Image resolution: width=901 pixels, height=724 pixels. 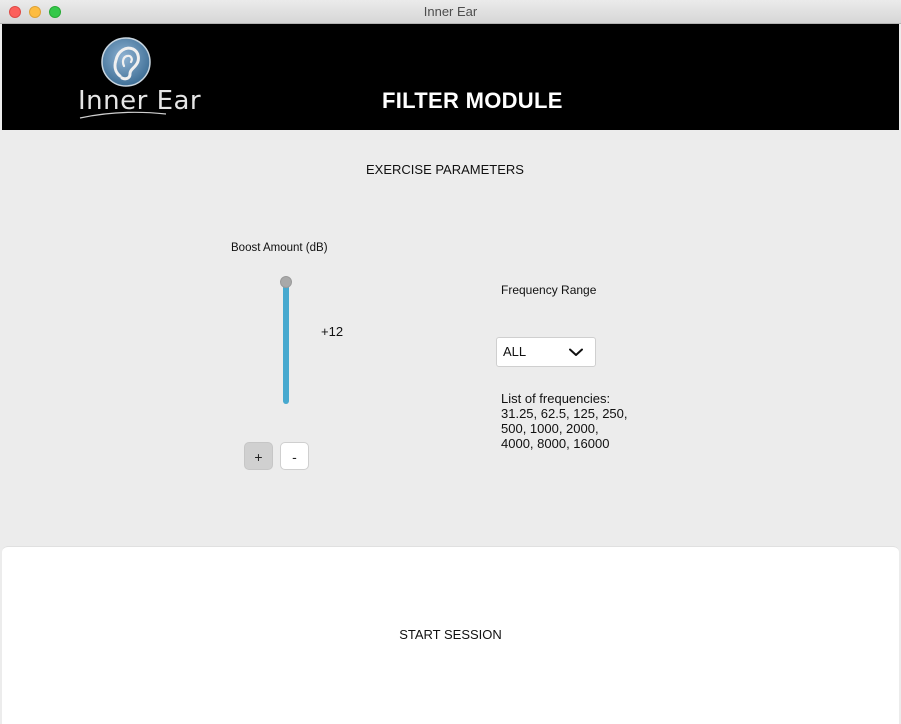 I want to click on title-bar: Inner Ear, so click(x=450, y=12).